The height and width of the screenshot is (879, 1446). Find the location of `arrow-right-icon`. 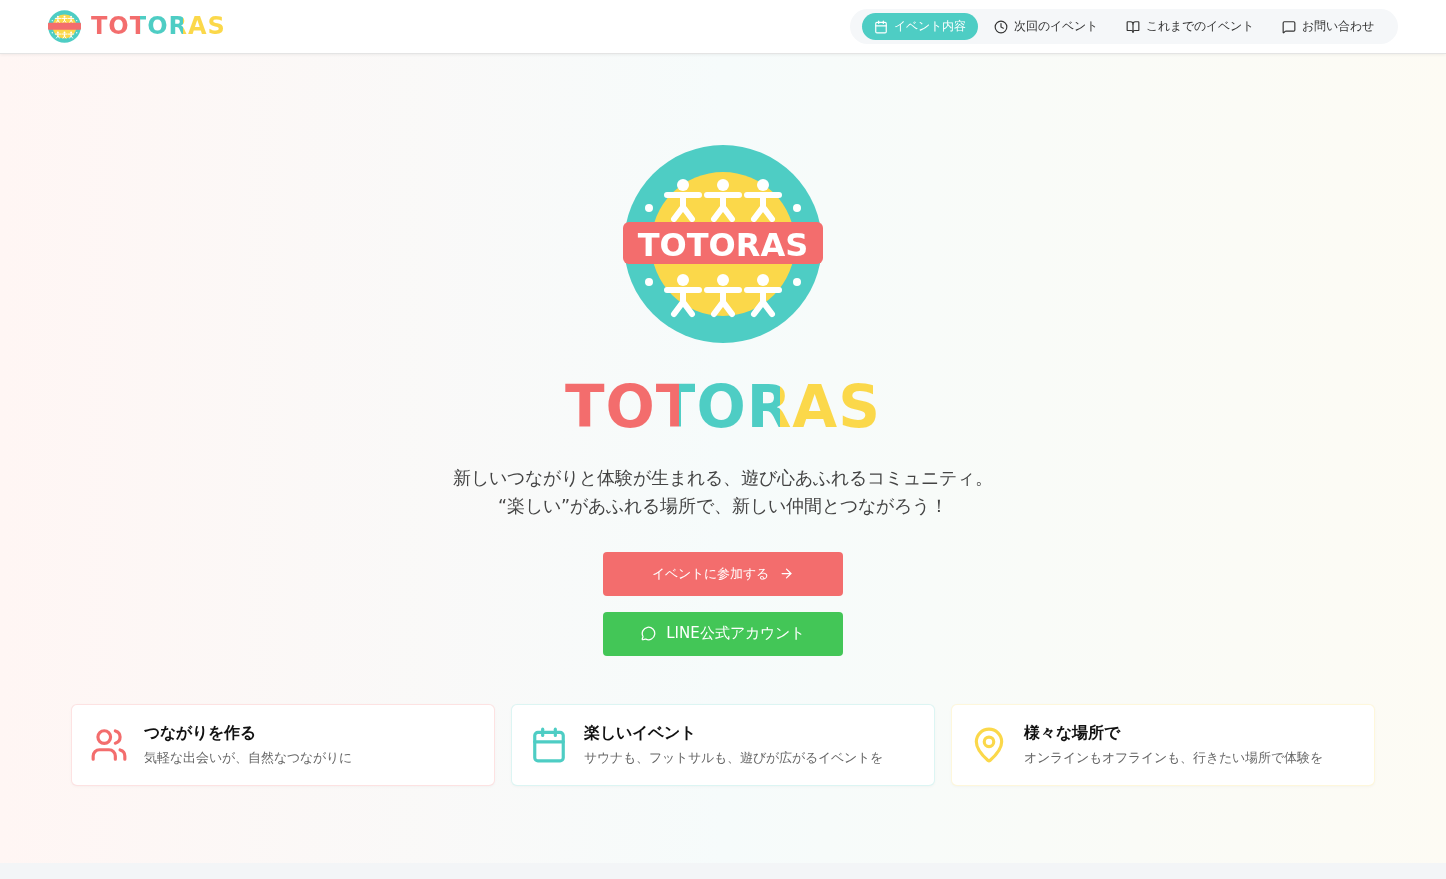

arrow-right-icon is located at coordinates (786, 574).